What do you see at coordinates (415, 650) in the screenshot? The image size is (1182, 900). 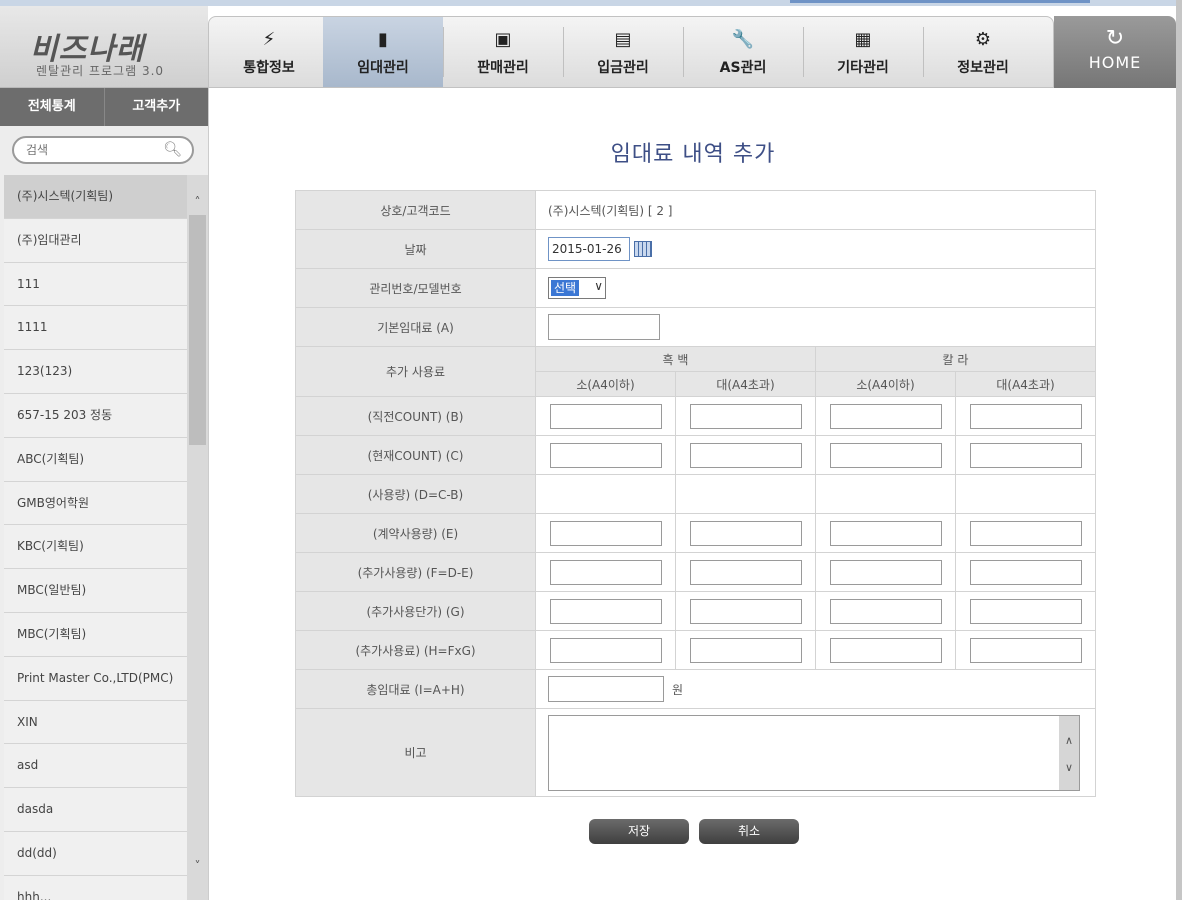 I see `extra-fee-calc-label: (추가사용료) (H=FxG)` at bounding box center [415, 650].